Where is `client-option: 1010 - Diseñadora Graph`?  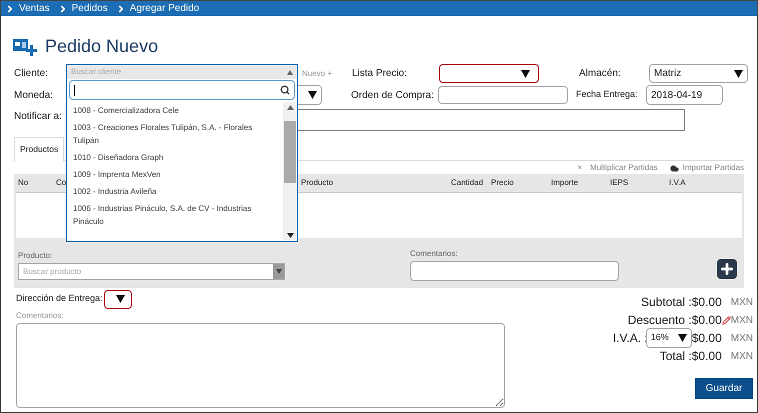 client-option: 1010 - Diseñadora Graph is located at coordinates (176, 157).